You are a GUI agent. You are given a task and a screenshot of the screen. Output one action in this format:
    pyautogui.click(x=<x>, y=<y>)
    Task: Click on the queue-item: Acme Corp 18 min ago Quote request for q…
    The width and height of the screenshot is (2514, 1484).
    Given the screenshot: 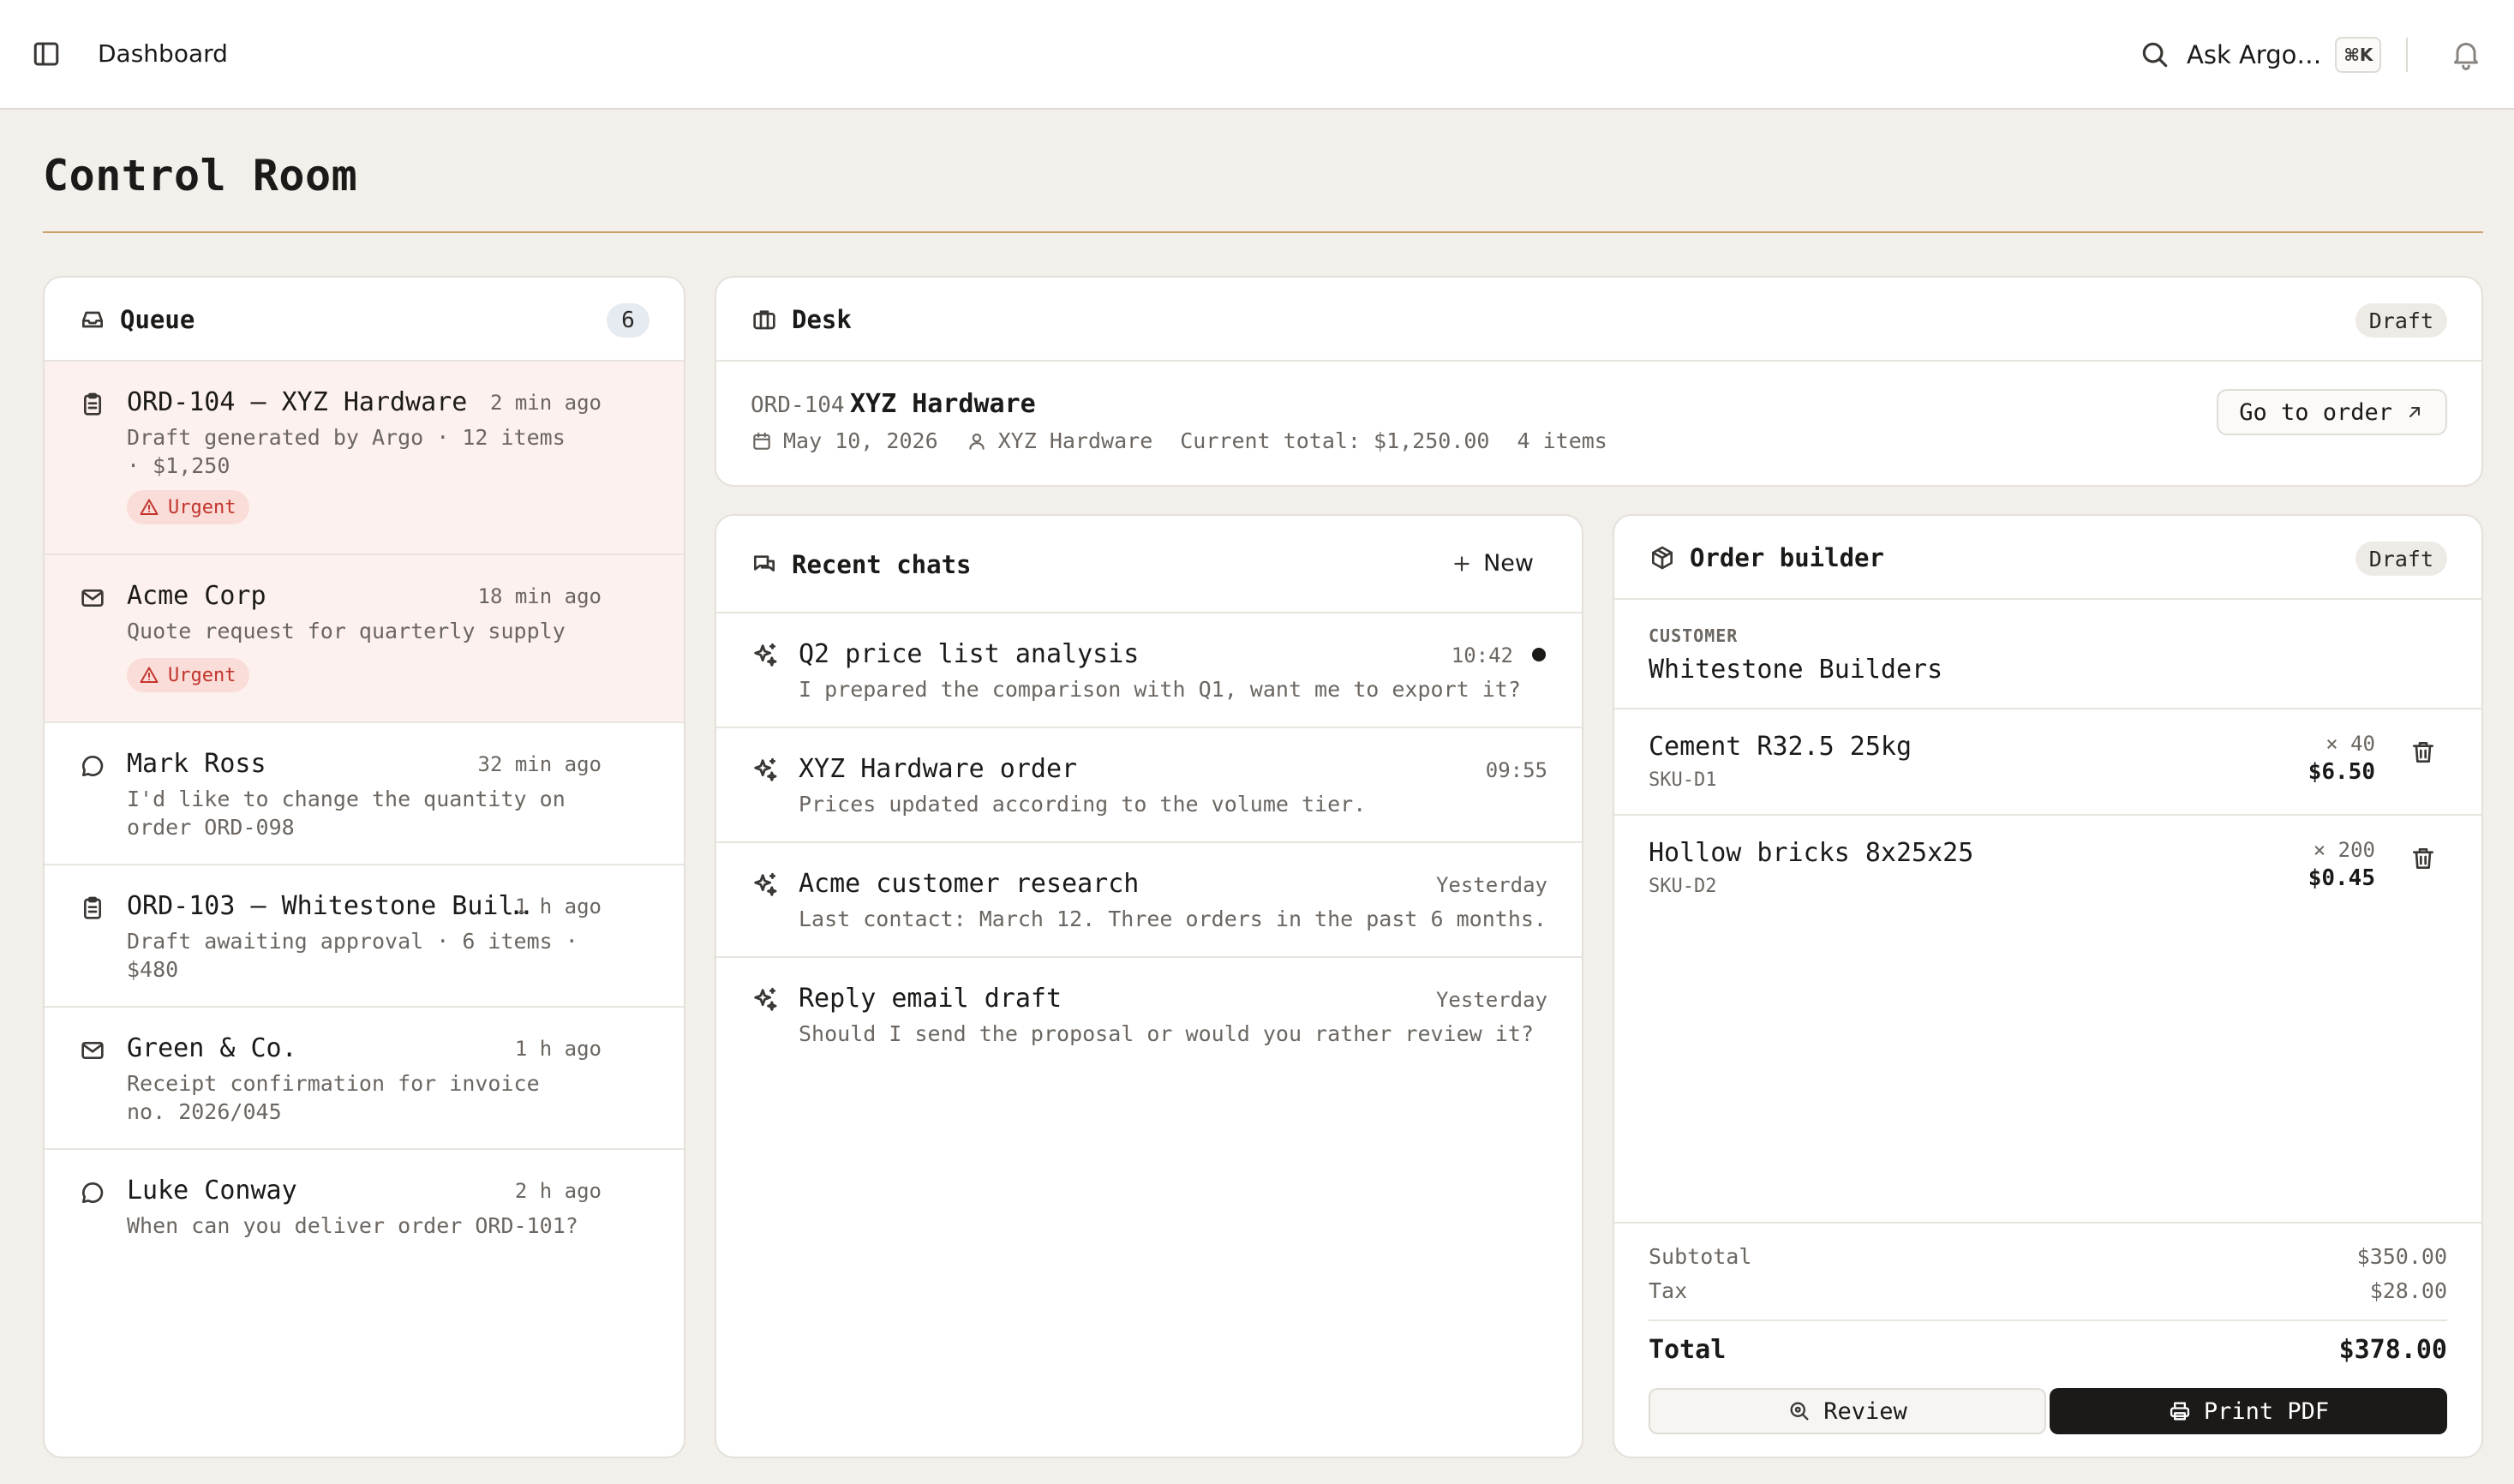 What is the action you would take?
    pyautogui.click(x=364, y=639)
    